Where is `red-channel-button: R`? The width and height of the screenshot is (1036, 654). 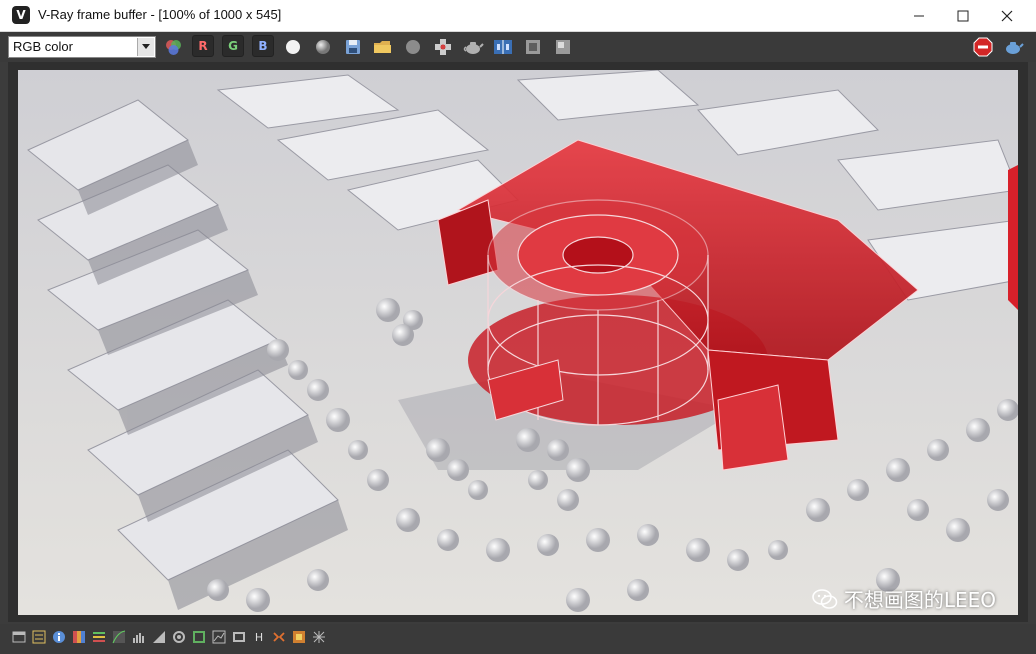
red-channel-button: R is located at coordinates (203, 46).